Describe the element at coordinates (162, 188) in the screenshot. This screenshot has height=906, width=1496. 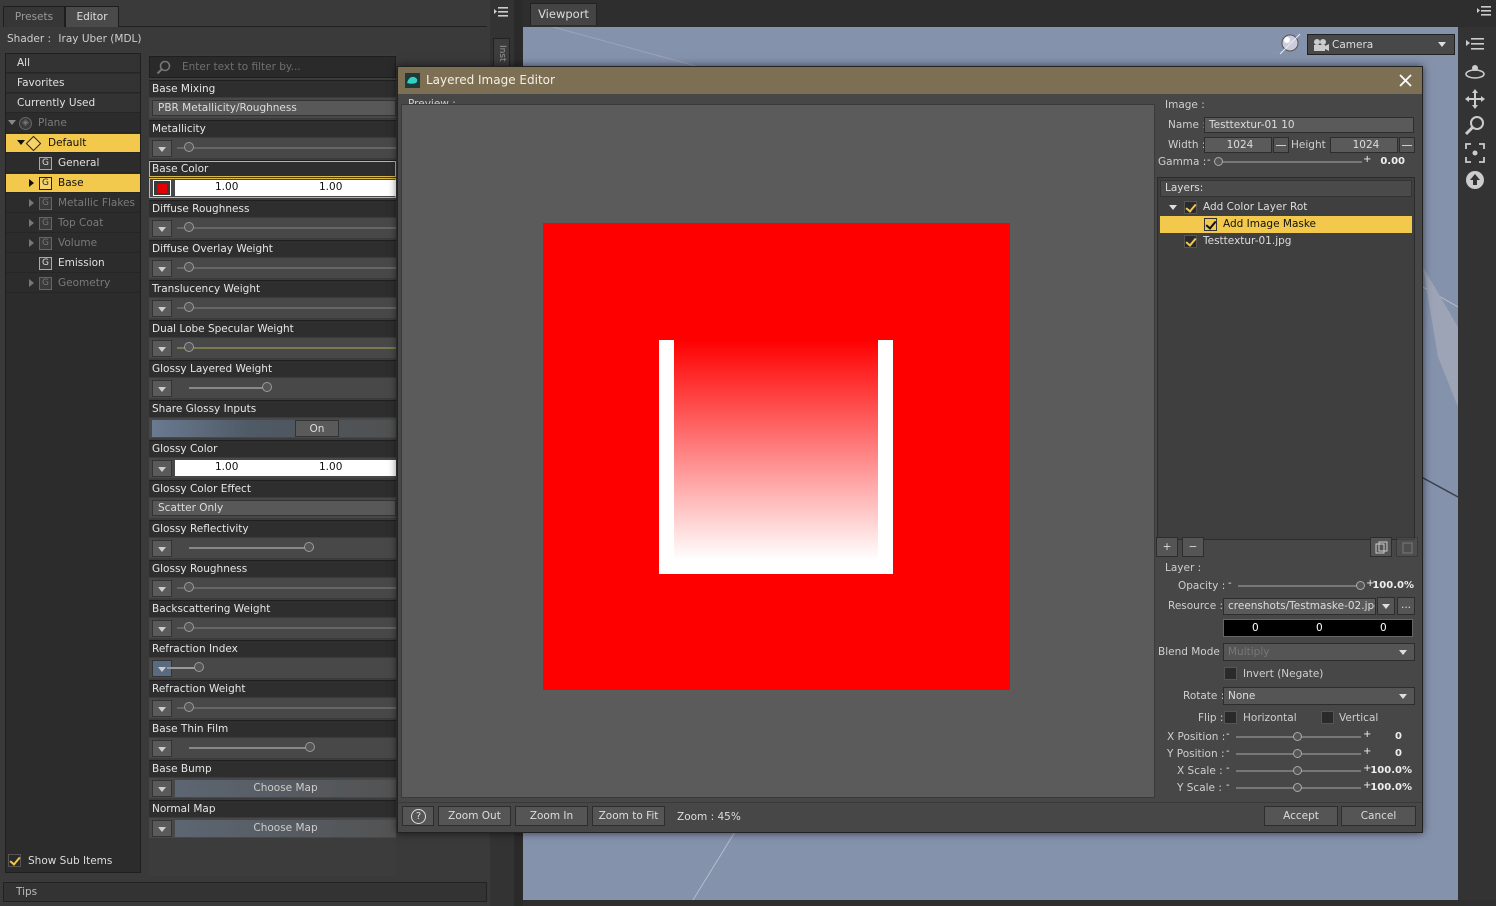
I see `color-swatch` at that location.